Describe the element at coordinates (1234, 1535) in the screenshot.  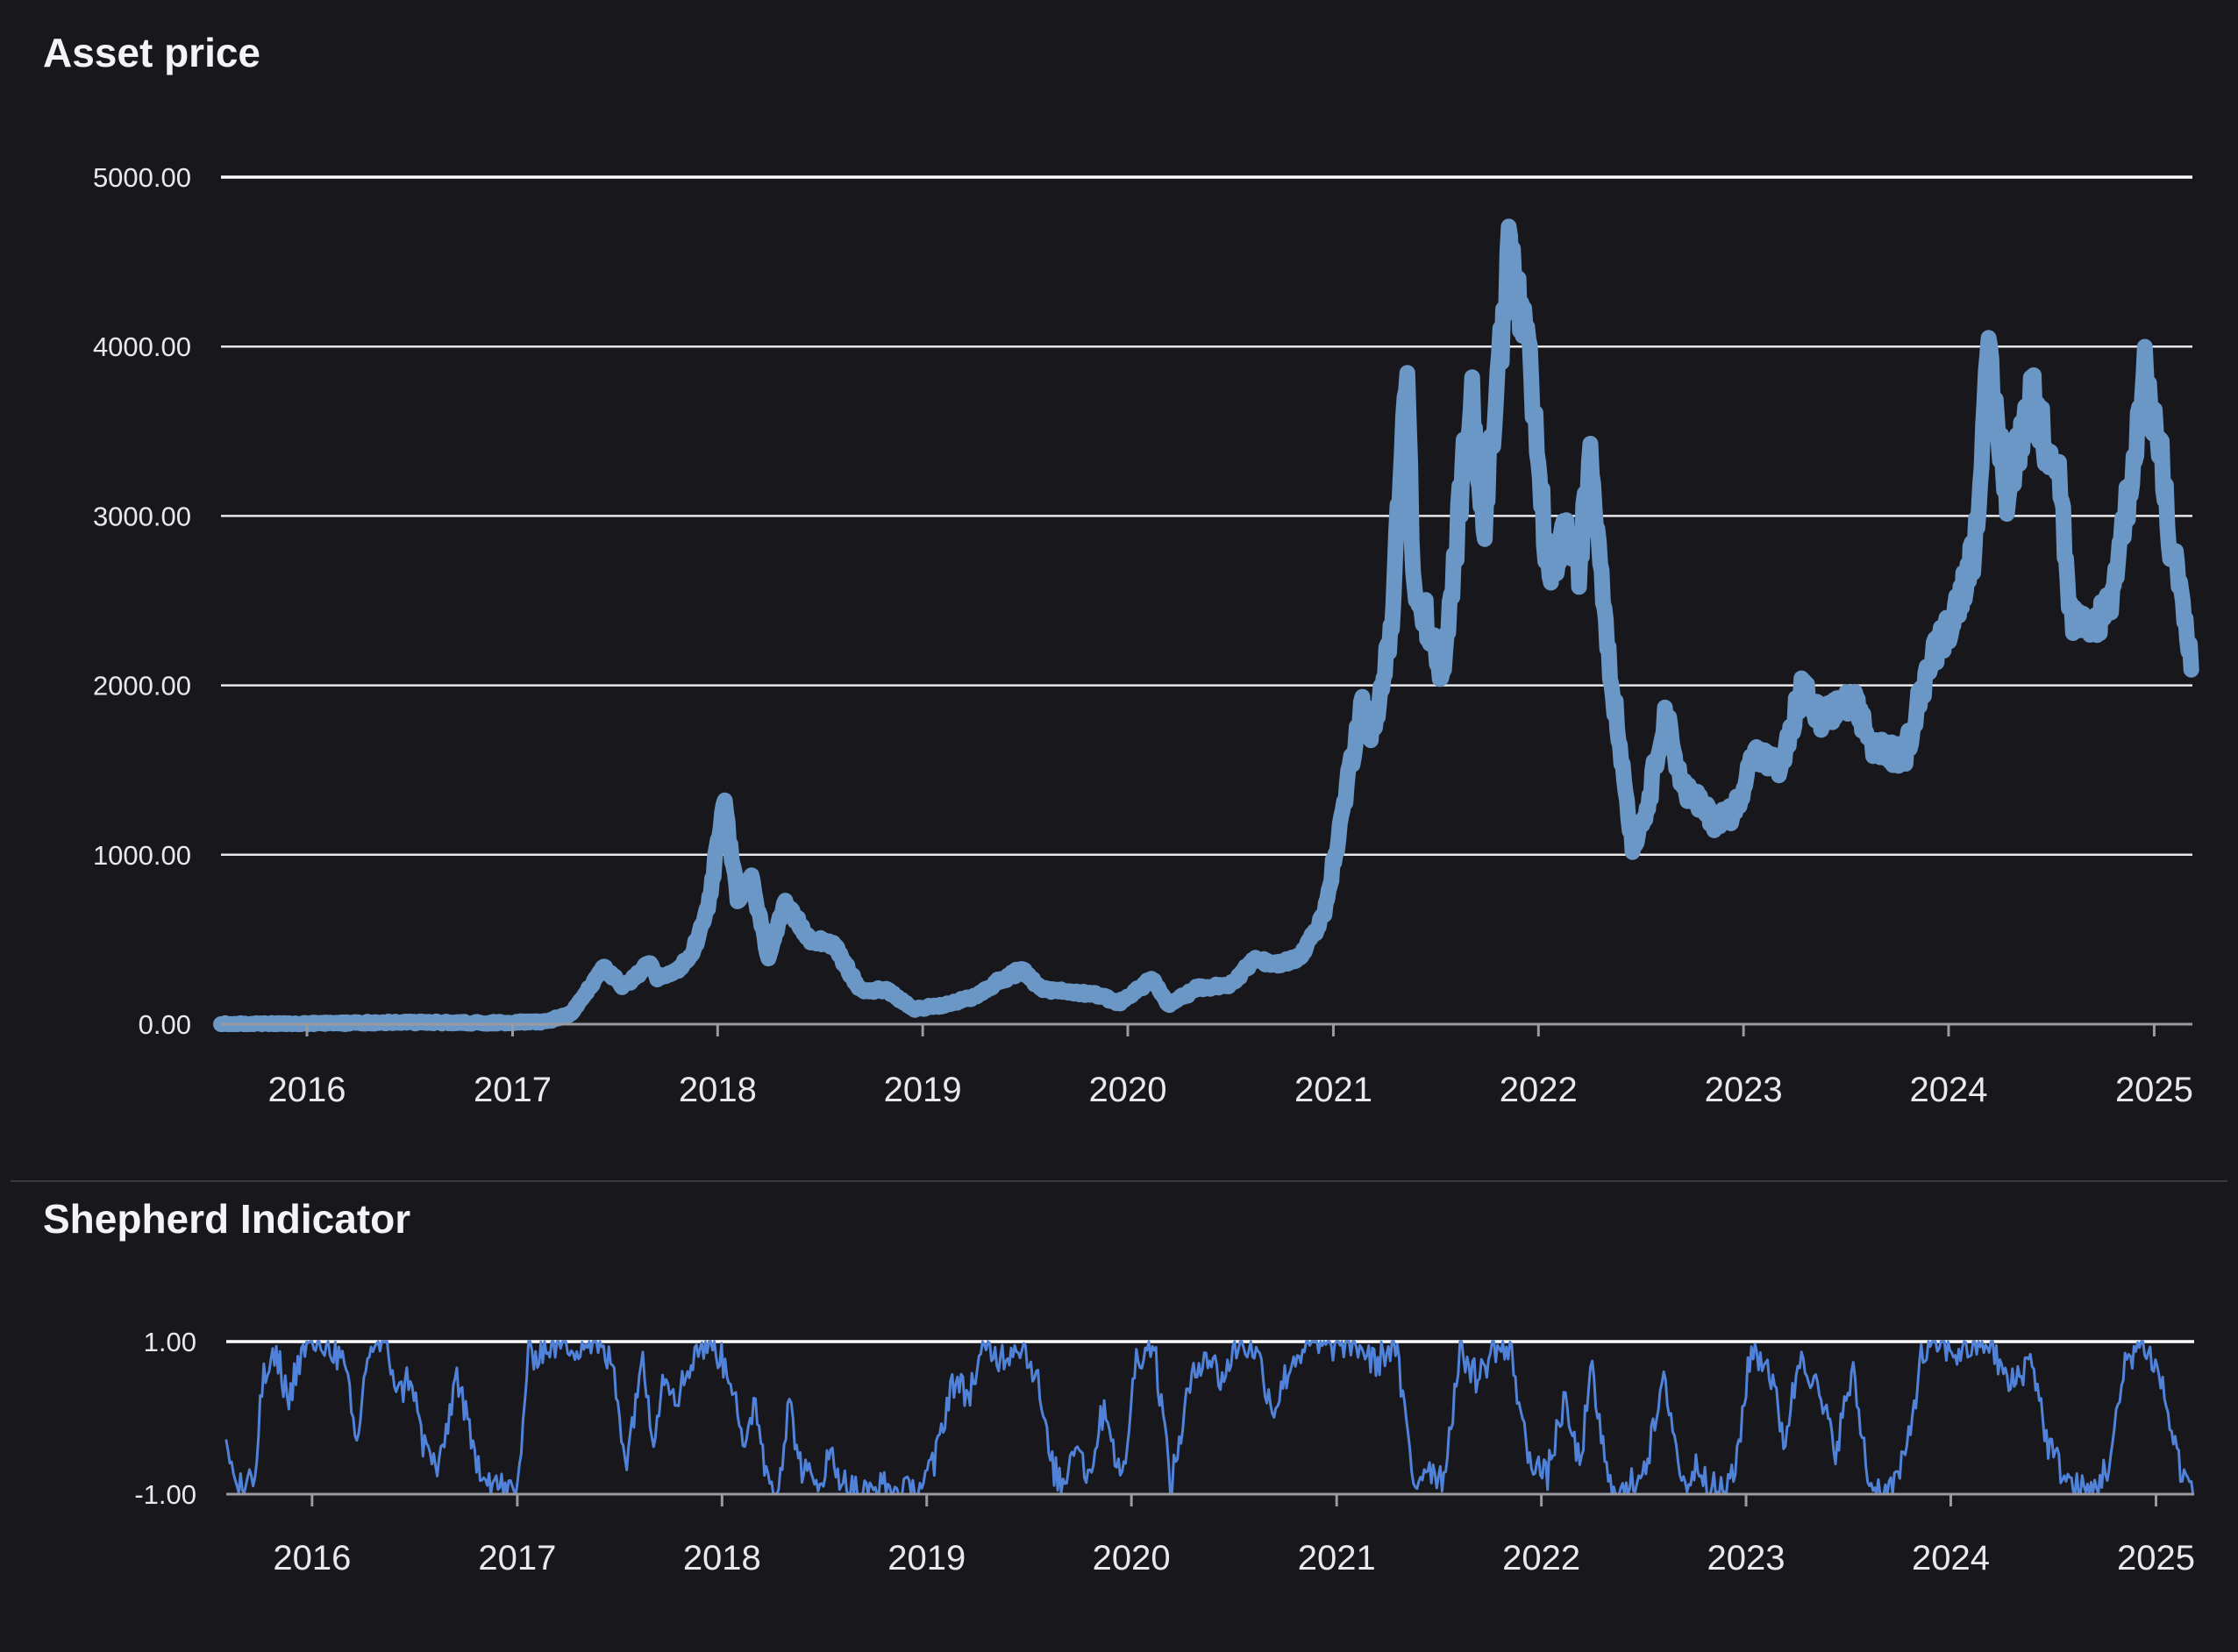
I see `shepherd-indicator-x-axis: 2016 2017 2018 2019 2020 2021 2022 2023 2024 2025` at that location.